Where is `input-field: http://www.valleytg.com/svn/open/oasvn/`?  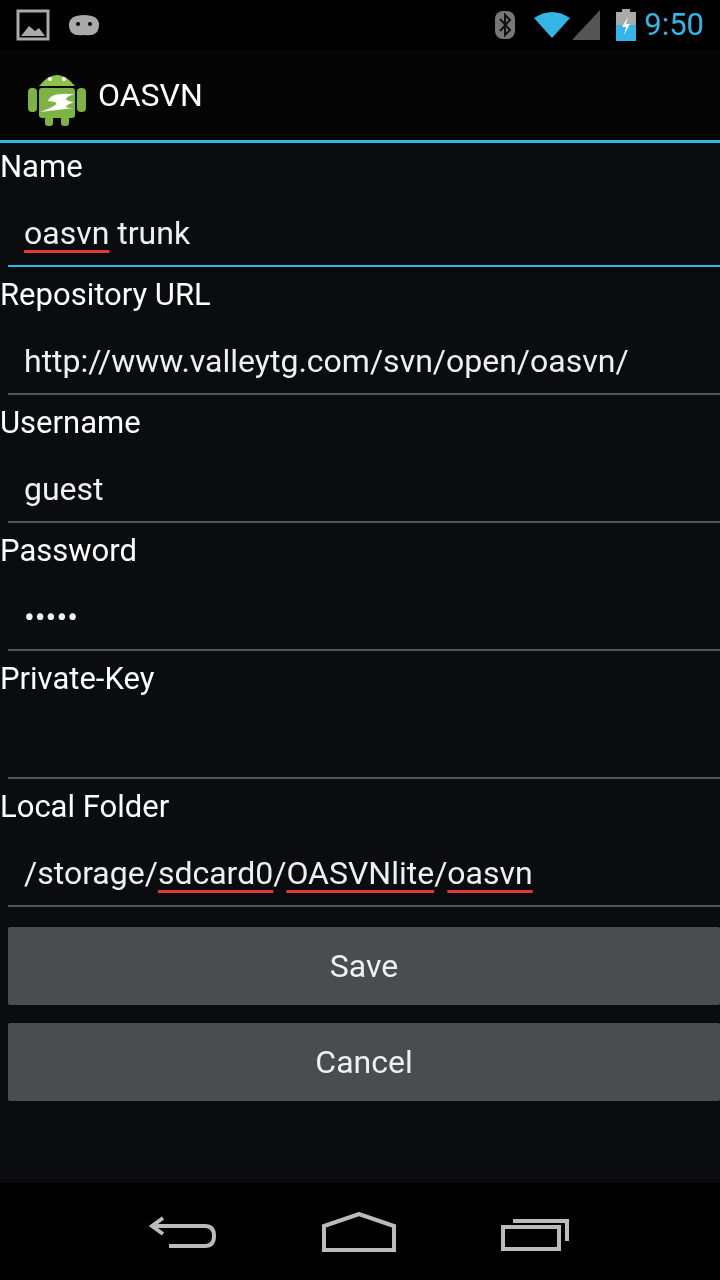
input-field: http://www.valleytg.com/svn/open/oasvn/ is located at coordinates (364, 355).